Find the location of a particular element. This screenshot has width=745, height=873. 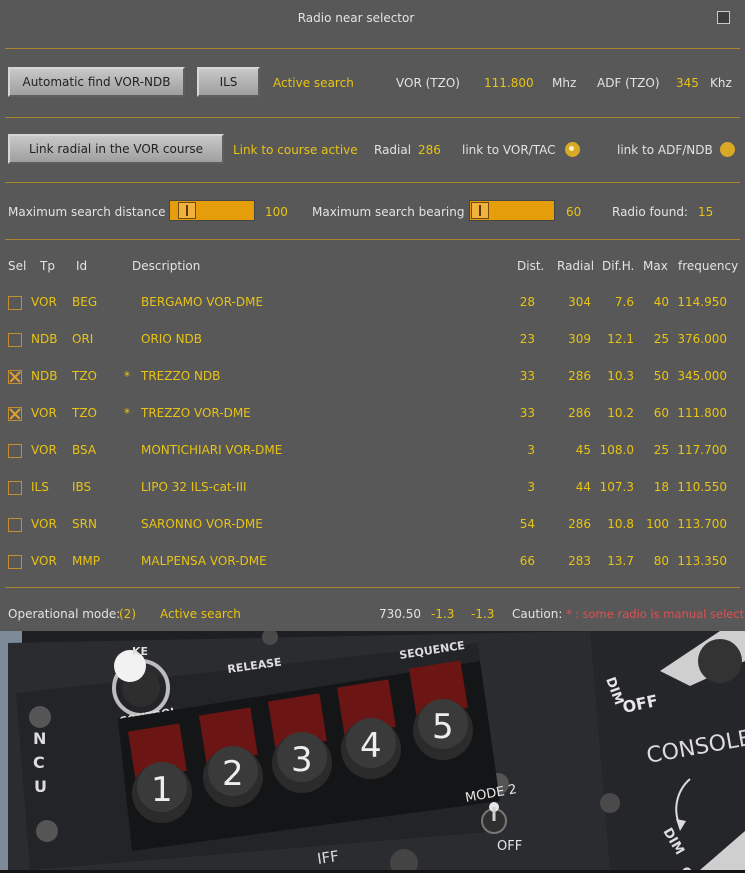

max-bearing-slider is located at coordinates (512, 210).